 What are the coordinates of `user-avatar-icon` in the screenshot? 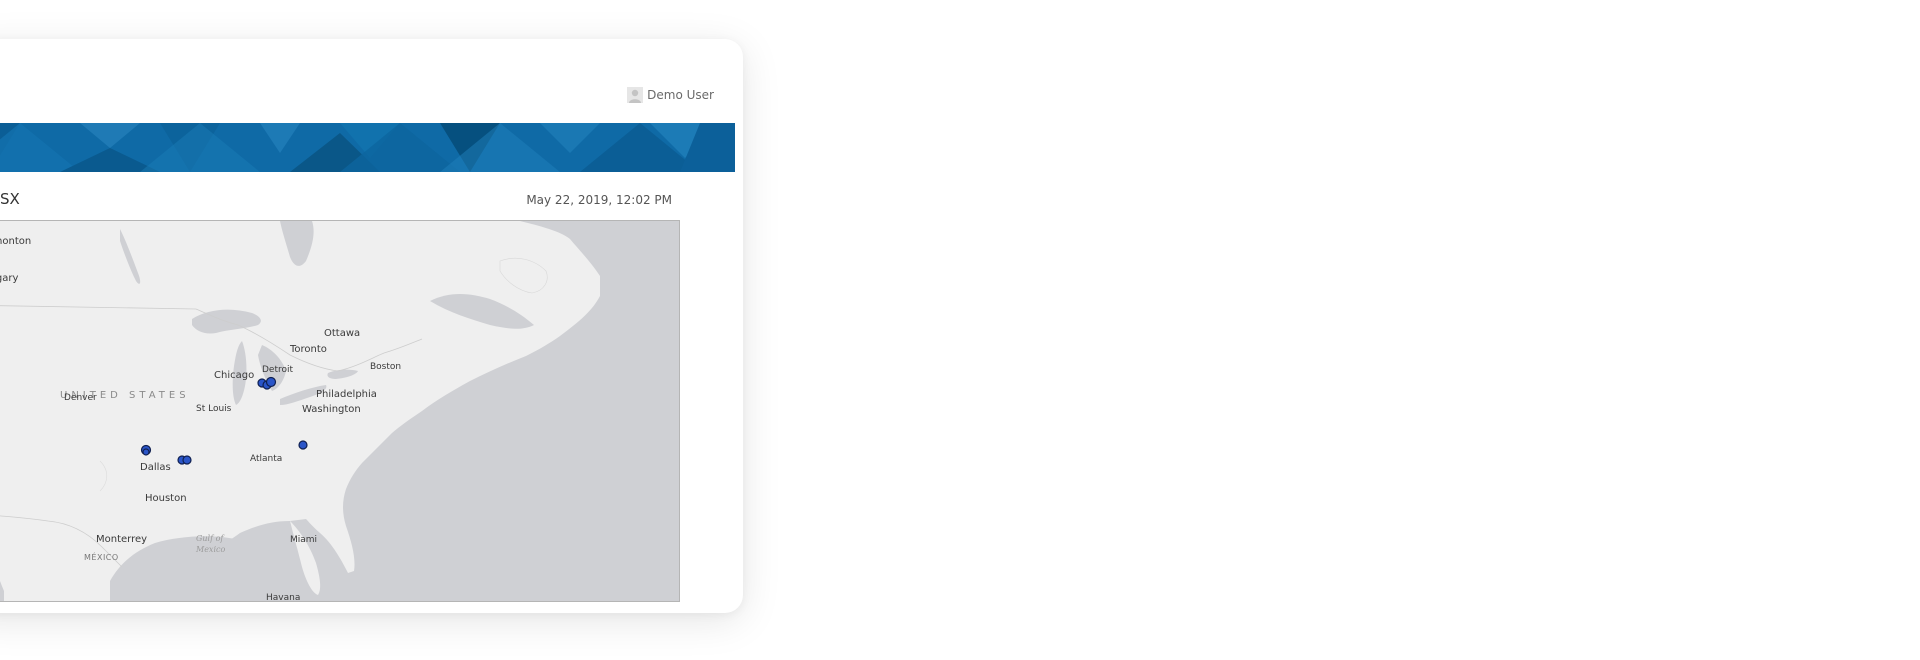 It's located at (635, 95).